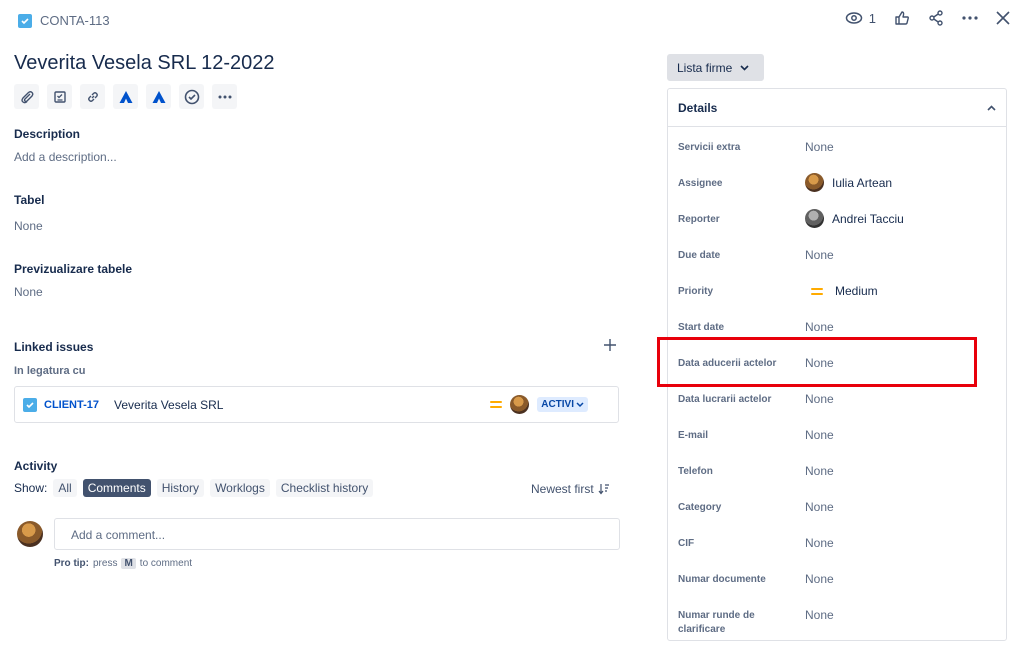  I want to click on field-label-cif: CIF, so click(686, 543).